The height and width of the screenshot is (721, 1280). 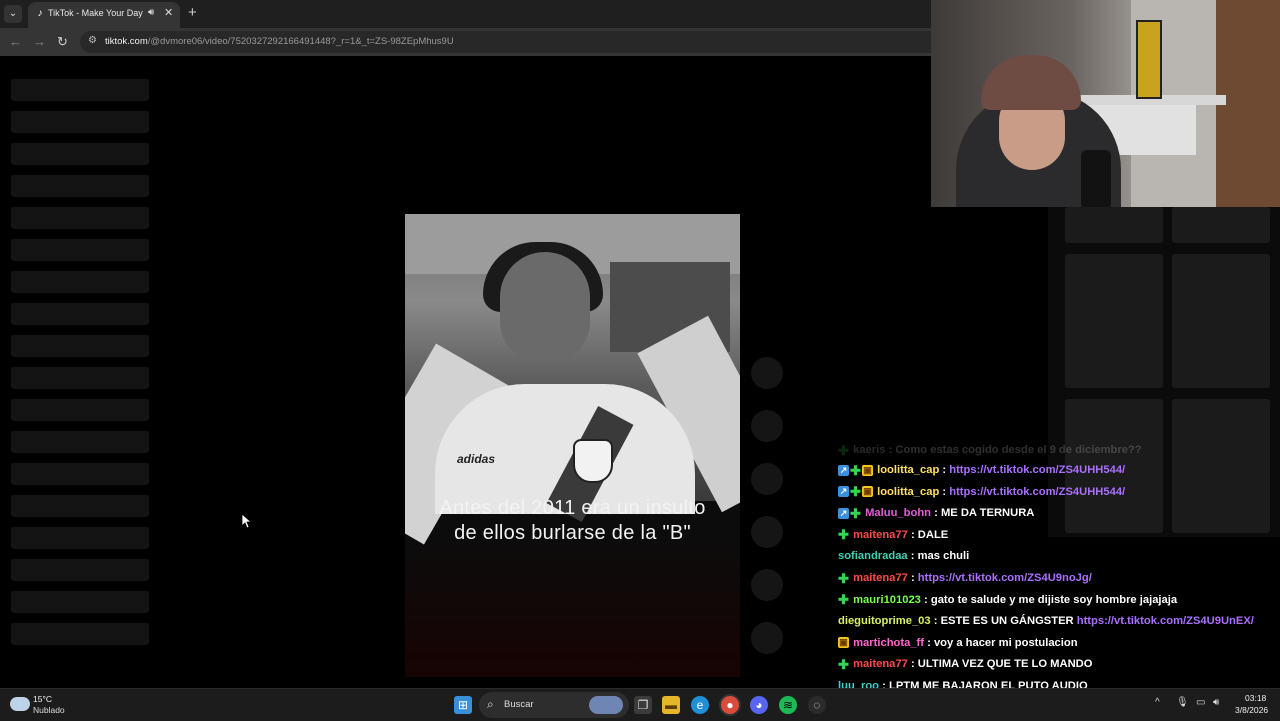 I want to click on caption-line: de ellos burlarse de la "B", so click(x=572, y=533).